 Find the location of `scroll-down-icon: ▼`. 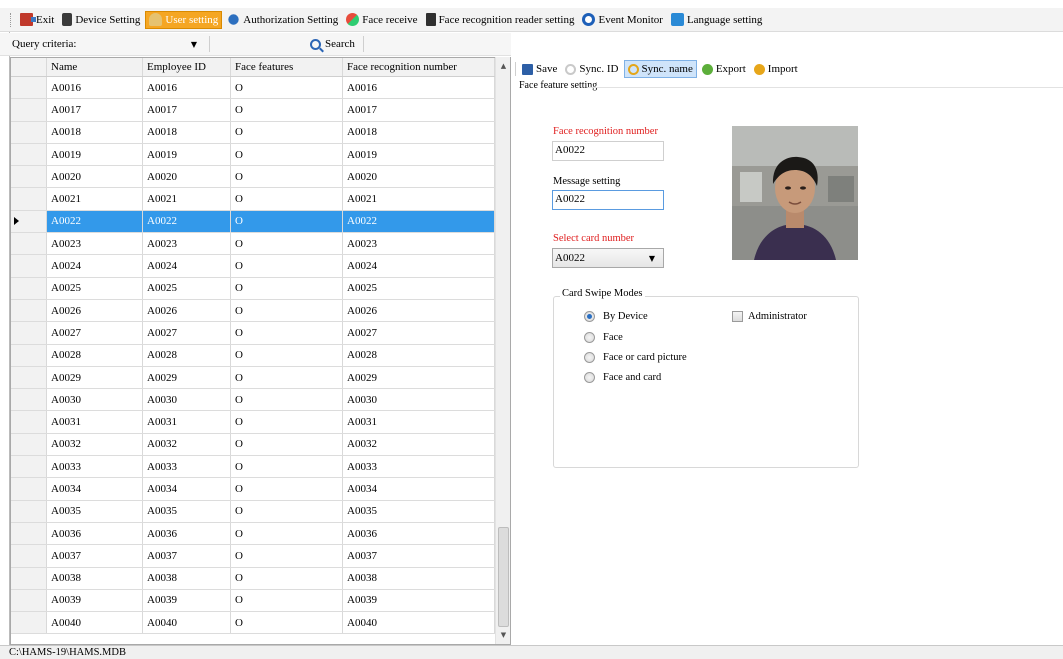

scroll-down-icon: ▼ is located at coordinates (503, 635).